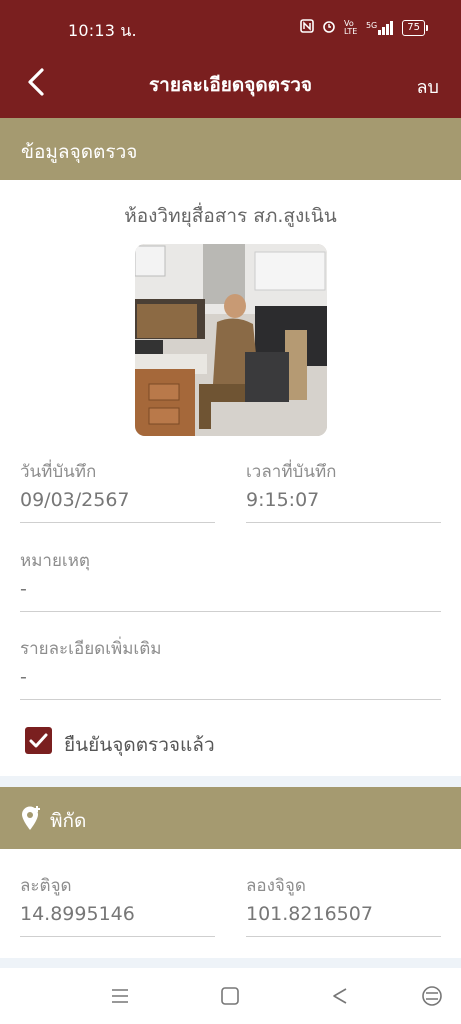 Image resolution: width=461 pixels, height=1024 pixels. I want to click on delete-button: ลบ, so click(428, 86).